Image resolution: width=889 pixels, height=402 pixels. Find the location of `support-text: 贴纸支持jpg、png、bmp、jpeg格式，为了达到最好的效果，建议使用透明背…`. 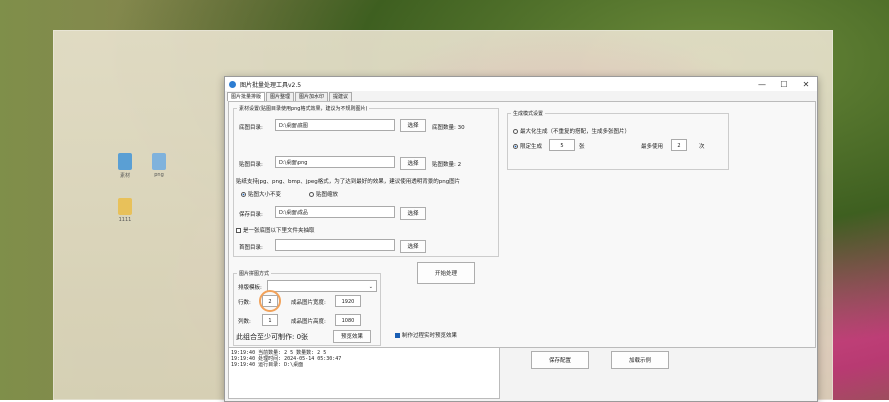

support-text: 贴纸支持jpg、png、bmp、jpeg格式，为了达到最好的效果，建议使用透明背… is located at coordinates (348, 182).